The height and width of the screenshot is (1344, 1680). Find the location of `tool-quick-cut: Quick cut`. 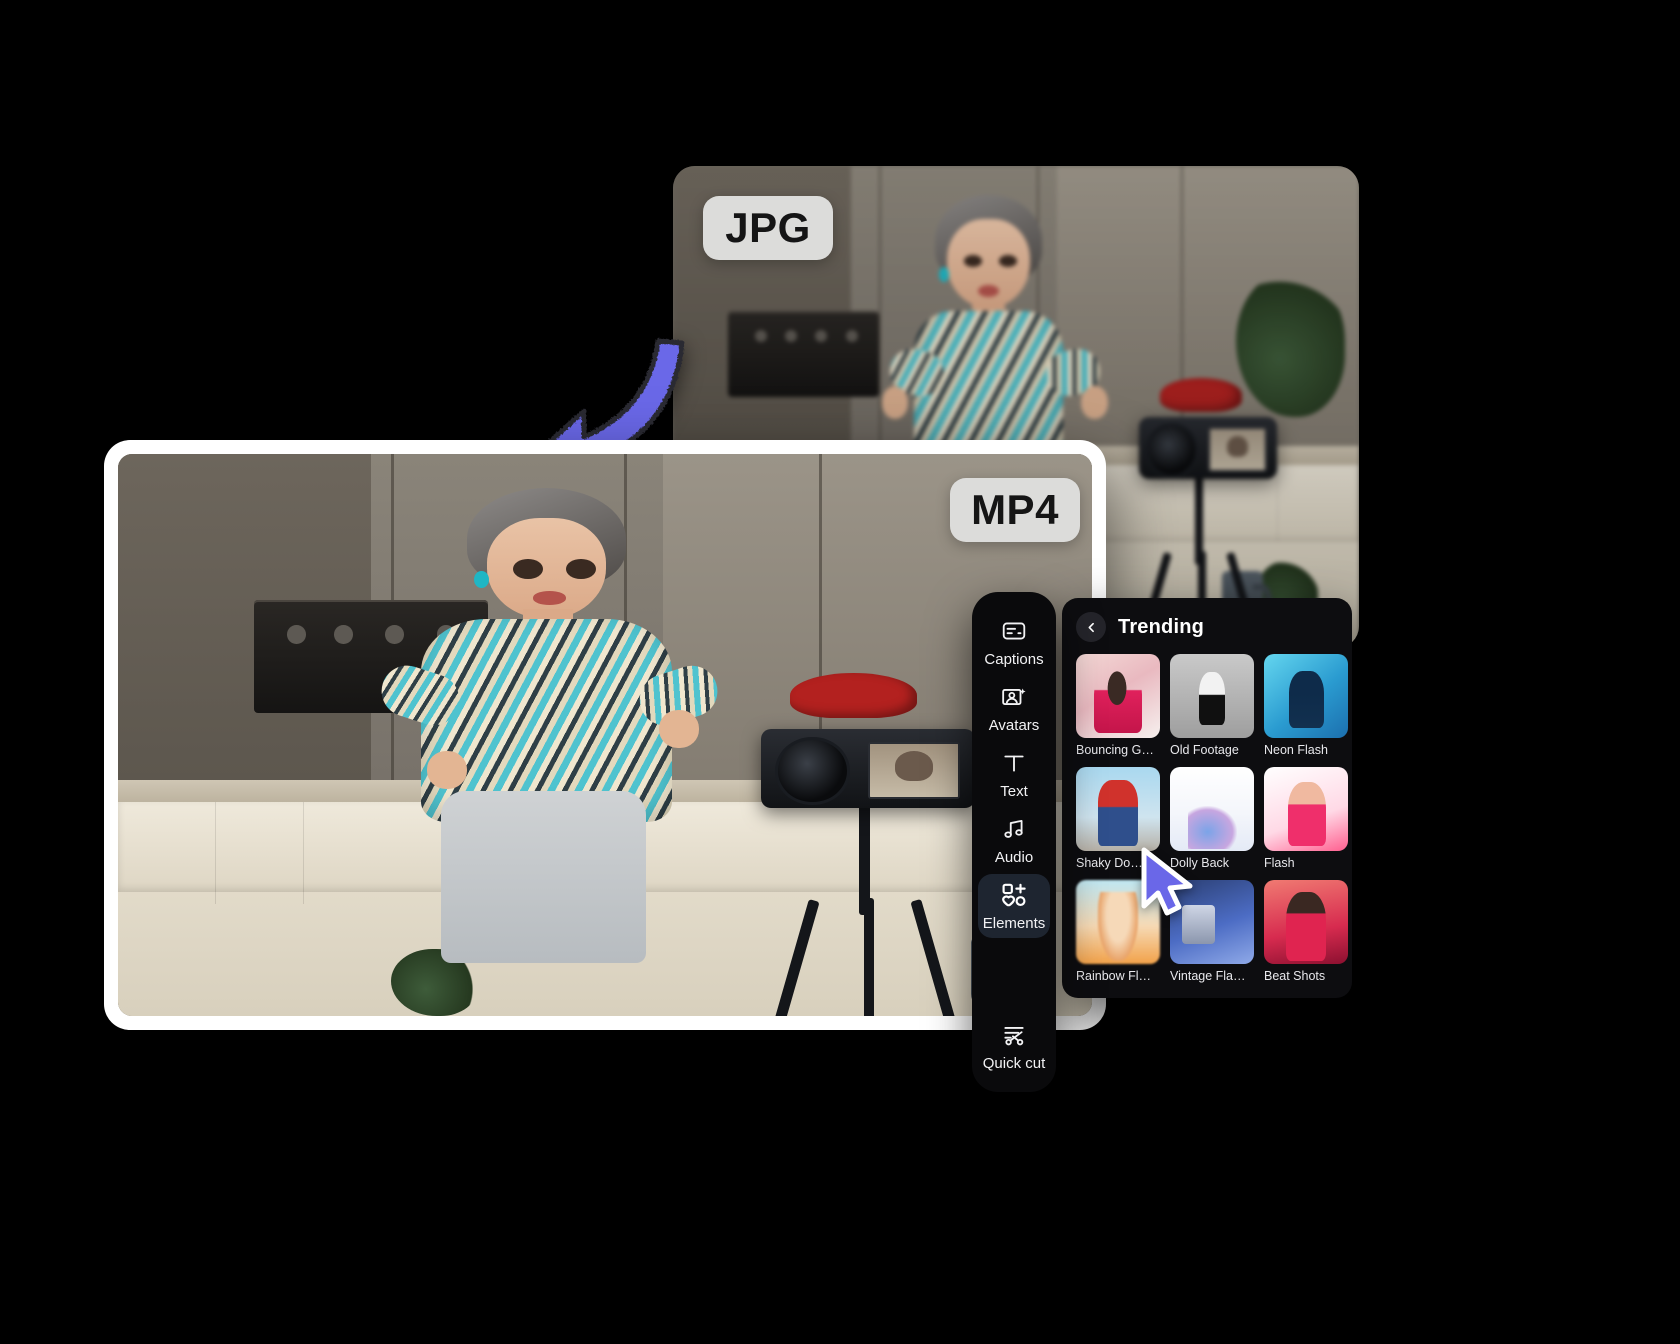

tool-quick-cut: Quick cut is located at coordinates (1014, 1046).